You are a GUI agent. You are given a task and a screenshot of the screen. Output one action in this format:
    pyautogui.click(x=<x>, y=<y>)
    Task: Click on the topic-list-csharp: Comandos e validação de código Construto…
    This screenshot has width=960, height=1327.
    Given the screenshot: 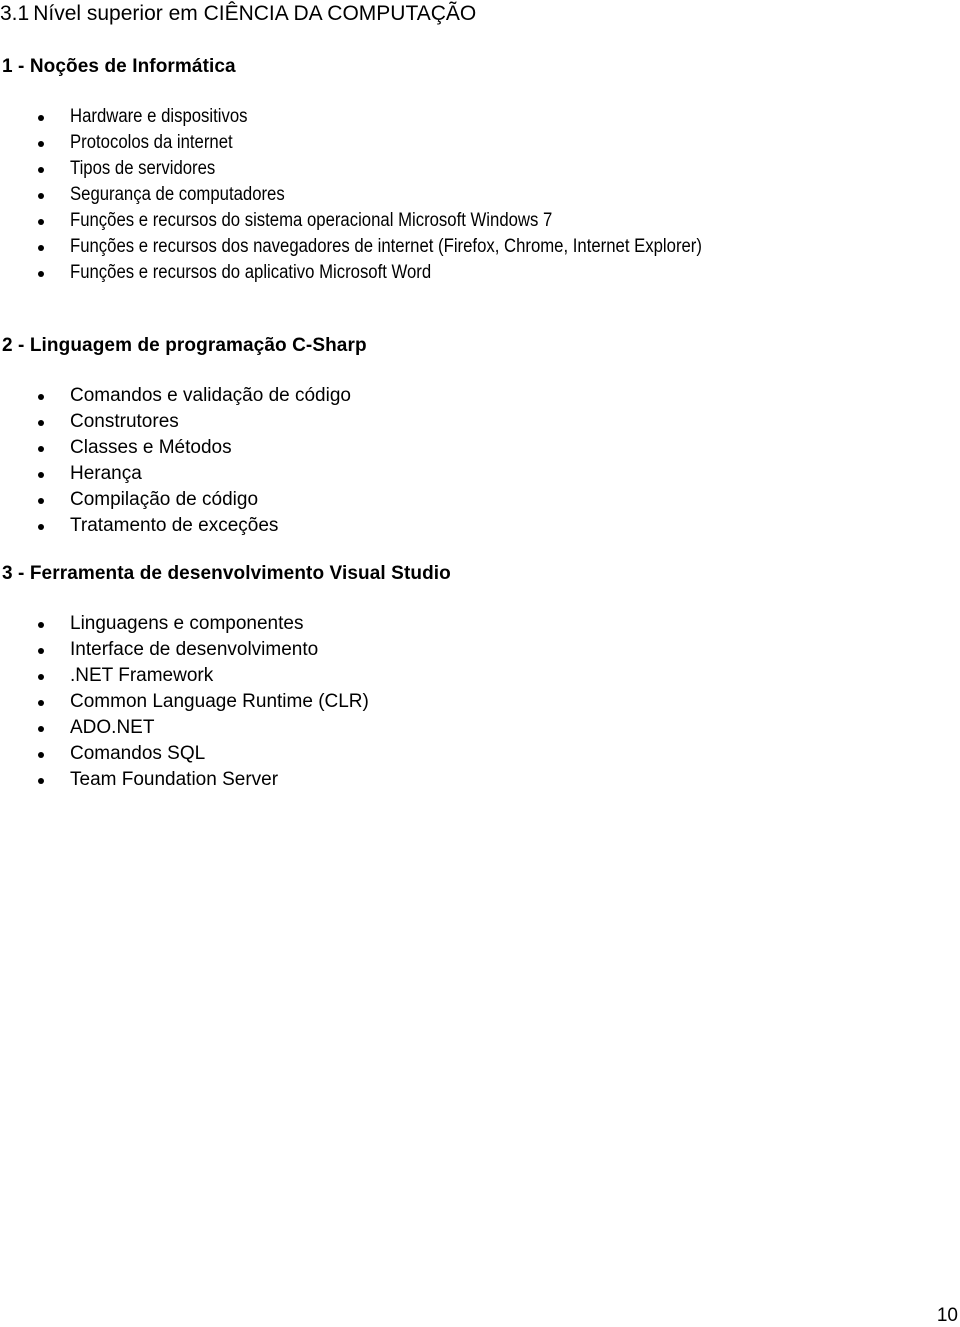 What is the action you would take?
    pyautogui.click(x=175, y=461)
    